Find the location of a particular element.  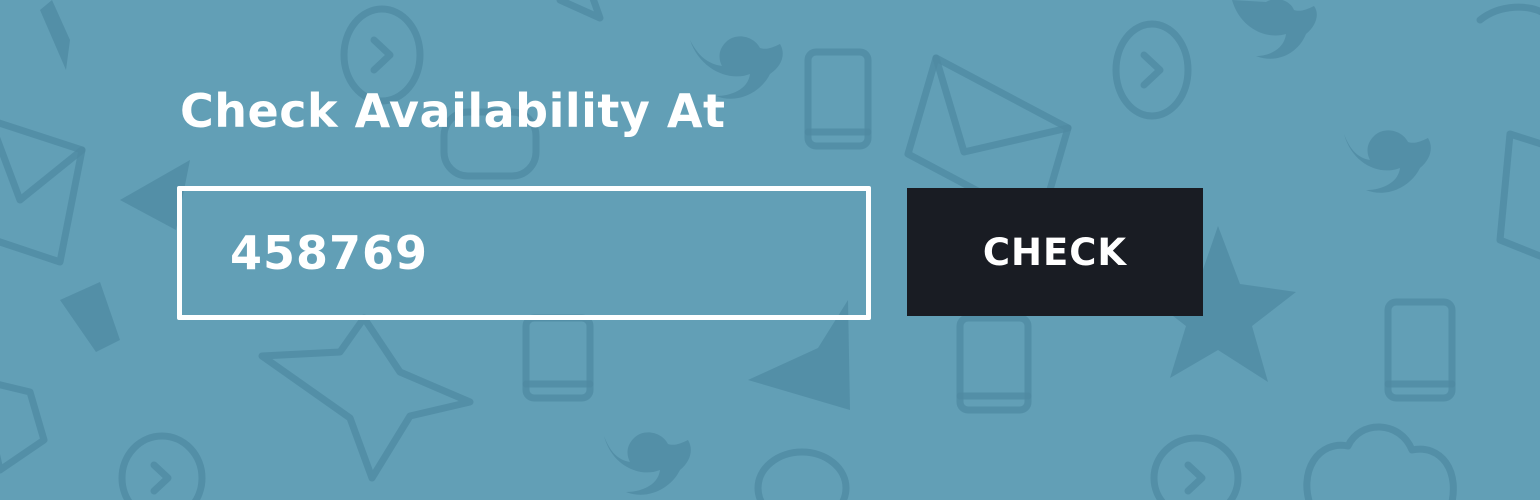

pincode-input is located at coordinates (524, 253).